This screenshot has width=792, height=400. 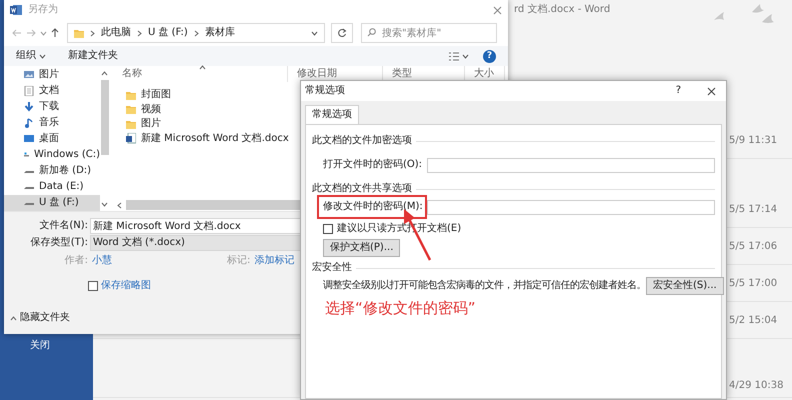 I want to click on modified-time: 5/9 11:31, so click(x=753, y=141).